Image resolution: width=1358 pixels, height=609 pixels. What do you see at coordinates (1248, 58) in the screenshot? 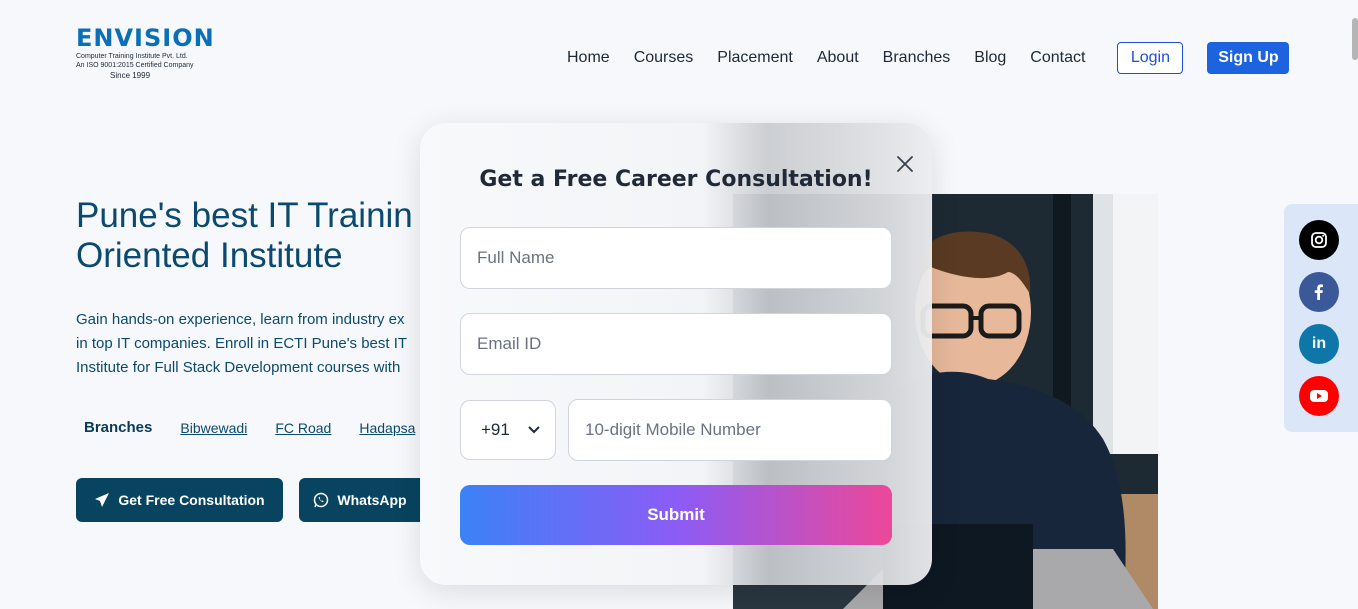
I see `signup-button: Sign Up` at bounding box center [1248, 58].